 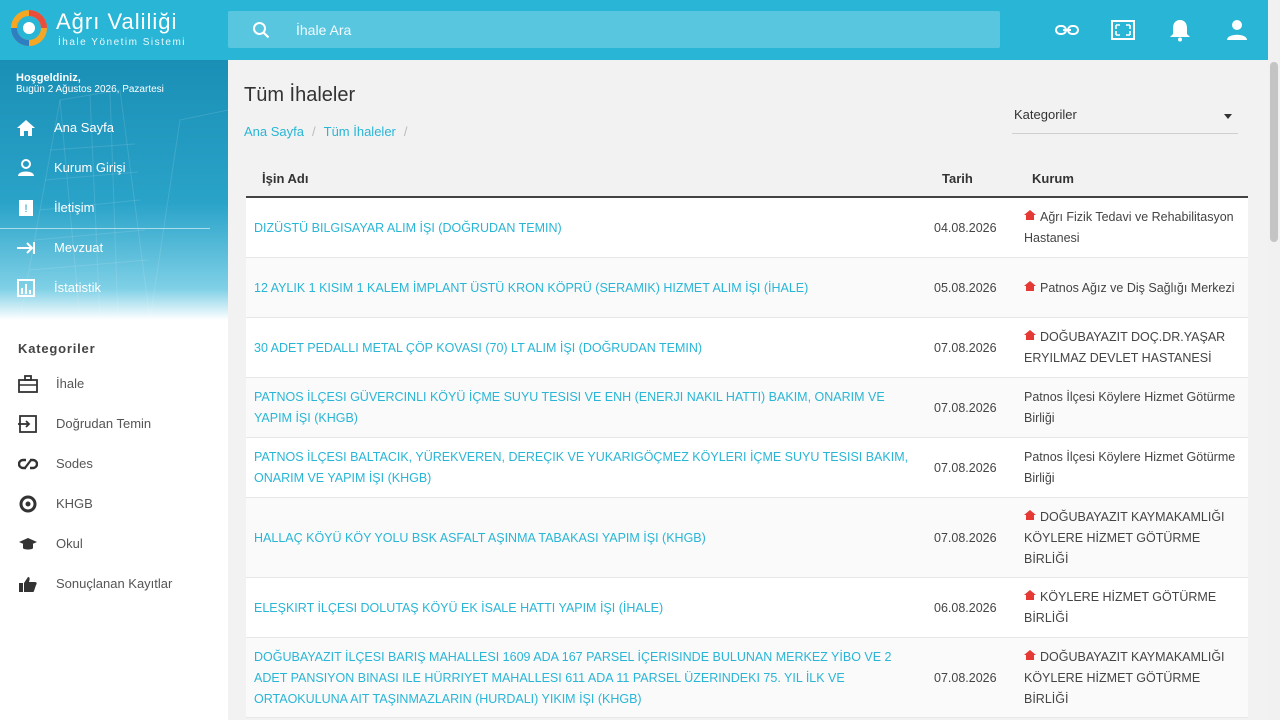 I want to click on page-scrollbar, so click(x=1274, y=360).